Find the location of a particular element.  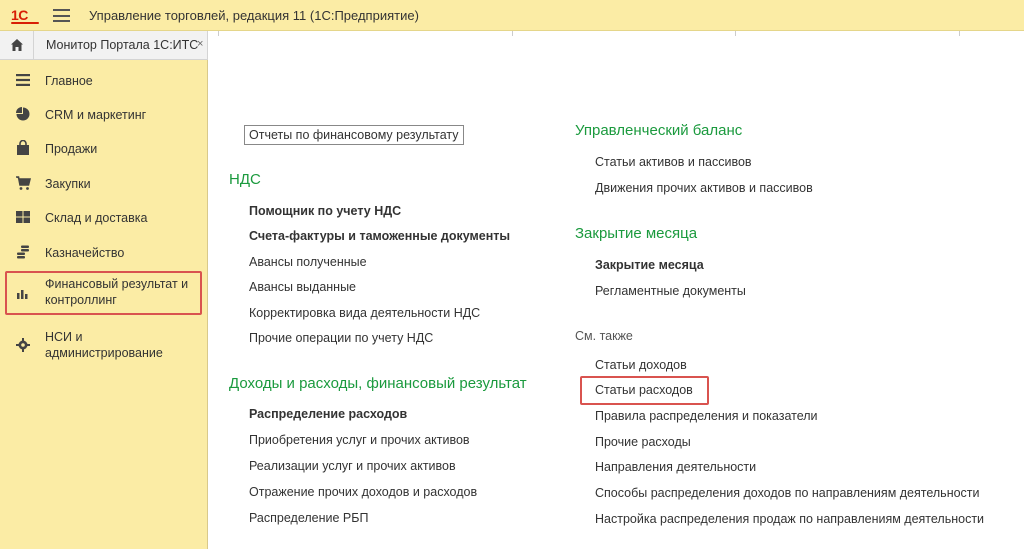

other-asset-movements-link: Движения прочих активов и пассивов is located at coordinates (704, 188).